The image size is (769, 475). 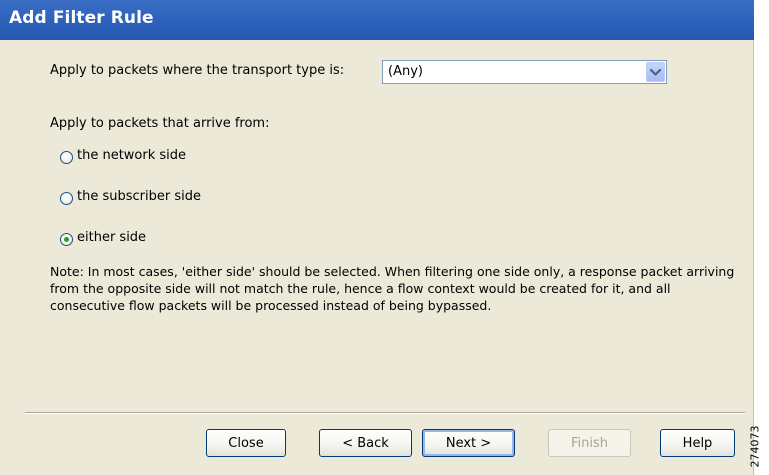 I want to click on radio-subscriber-side, so click(x=66, y=198).